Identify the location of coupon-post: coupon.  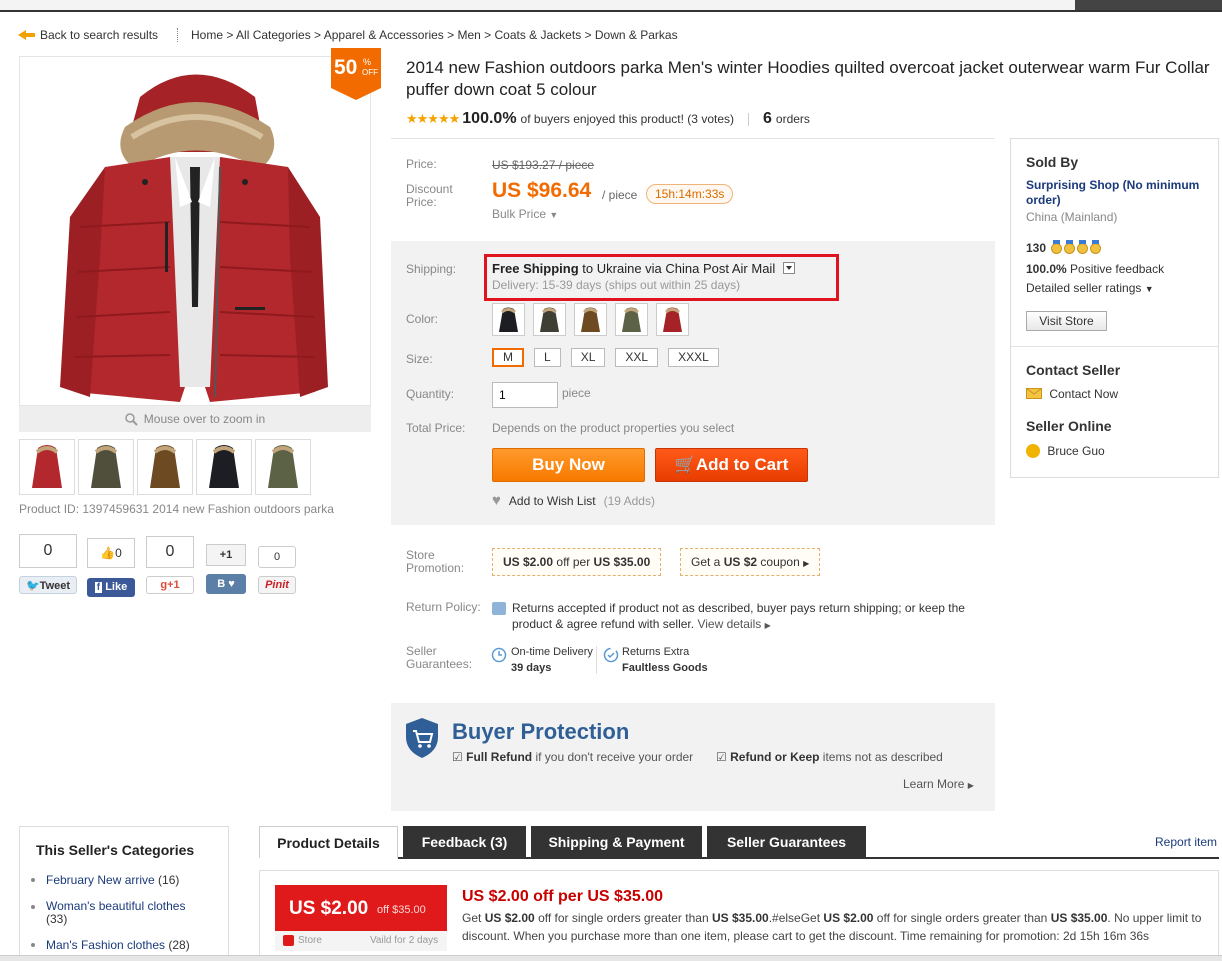
(780, 562).